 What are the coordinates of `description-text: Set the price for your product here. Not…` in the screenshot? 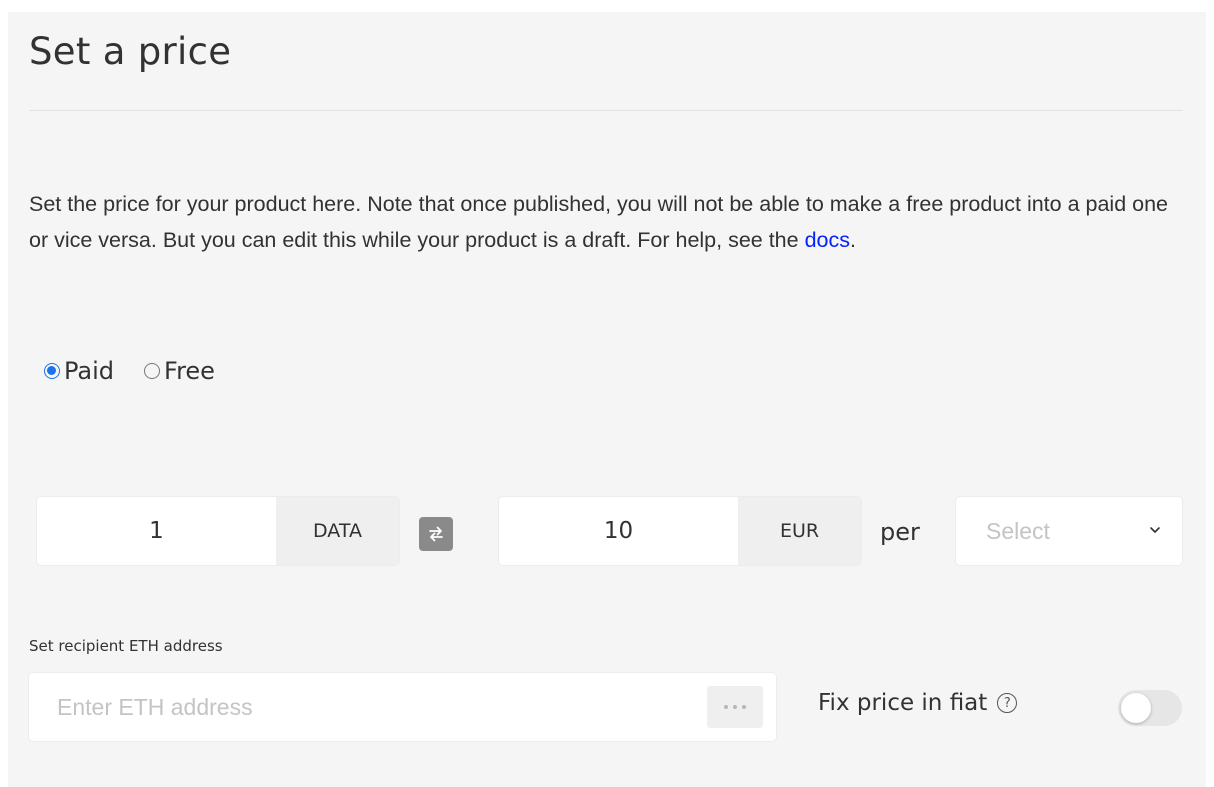 It's located at (609, 222).